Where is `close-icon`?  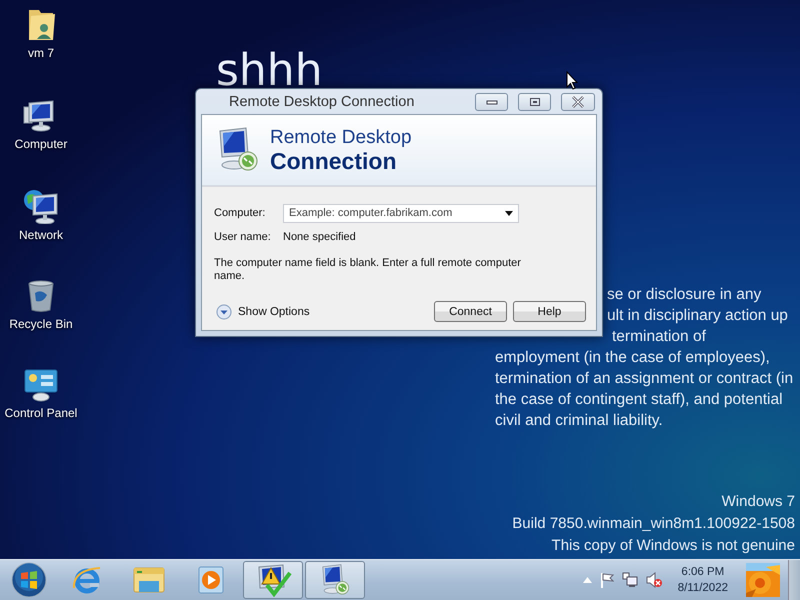 close-icon is located at coordinates (578, 102).